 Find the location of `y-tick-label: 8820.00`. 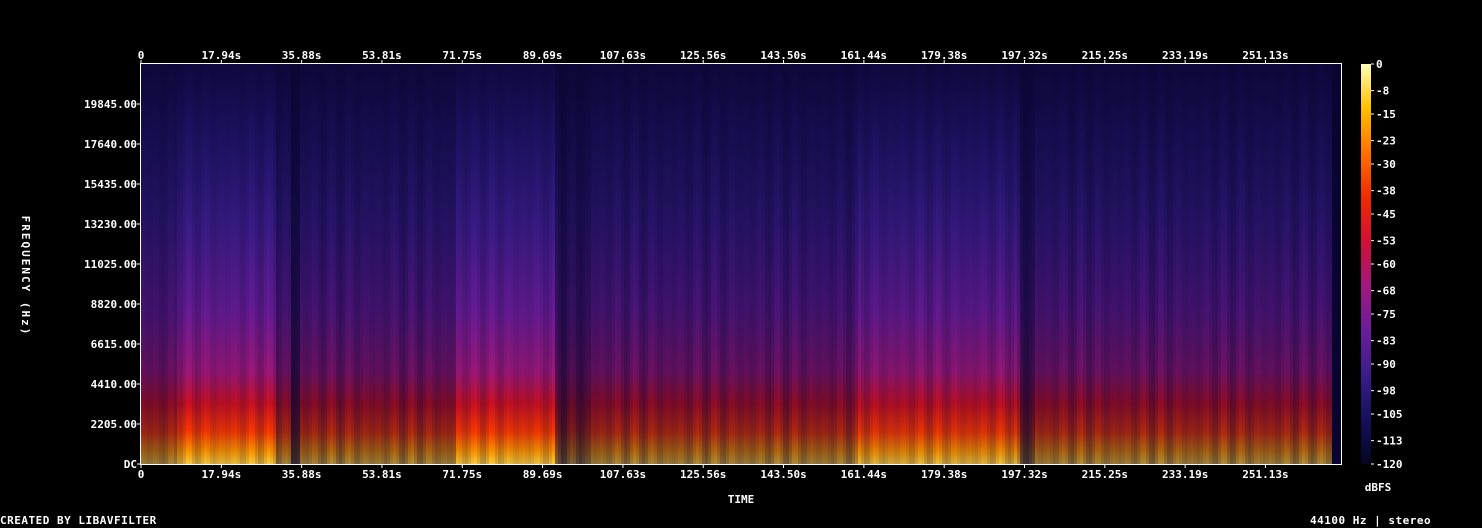

y-tick-label: 8820.00 is located at coordinates (114, 304).